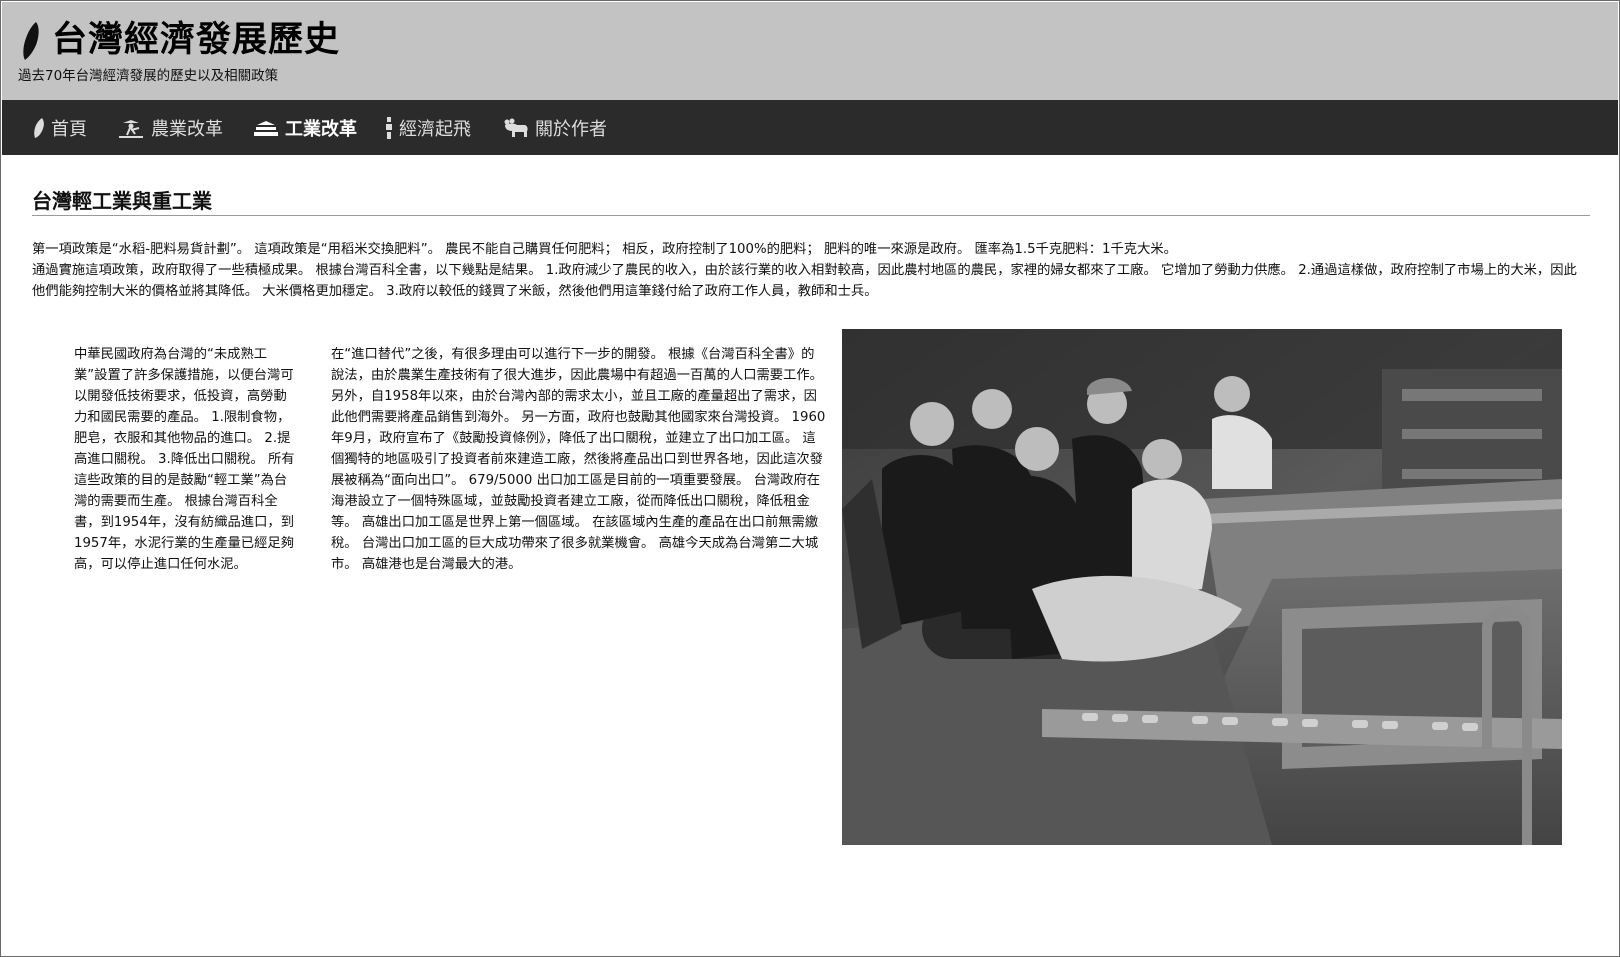 The image size is (1620, 957). Describe the element at coordinates (266, 128) in the screenshot. I see `factory-icon` at that location.